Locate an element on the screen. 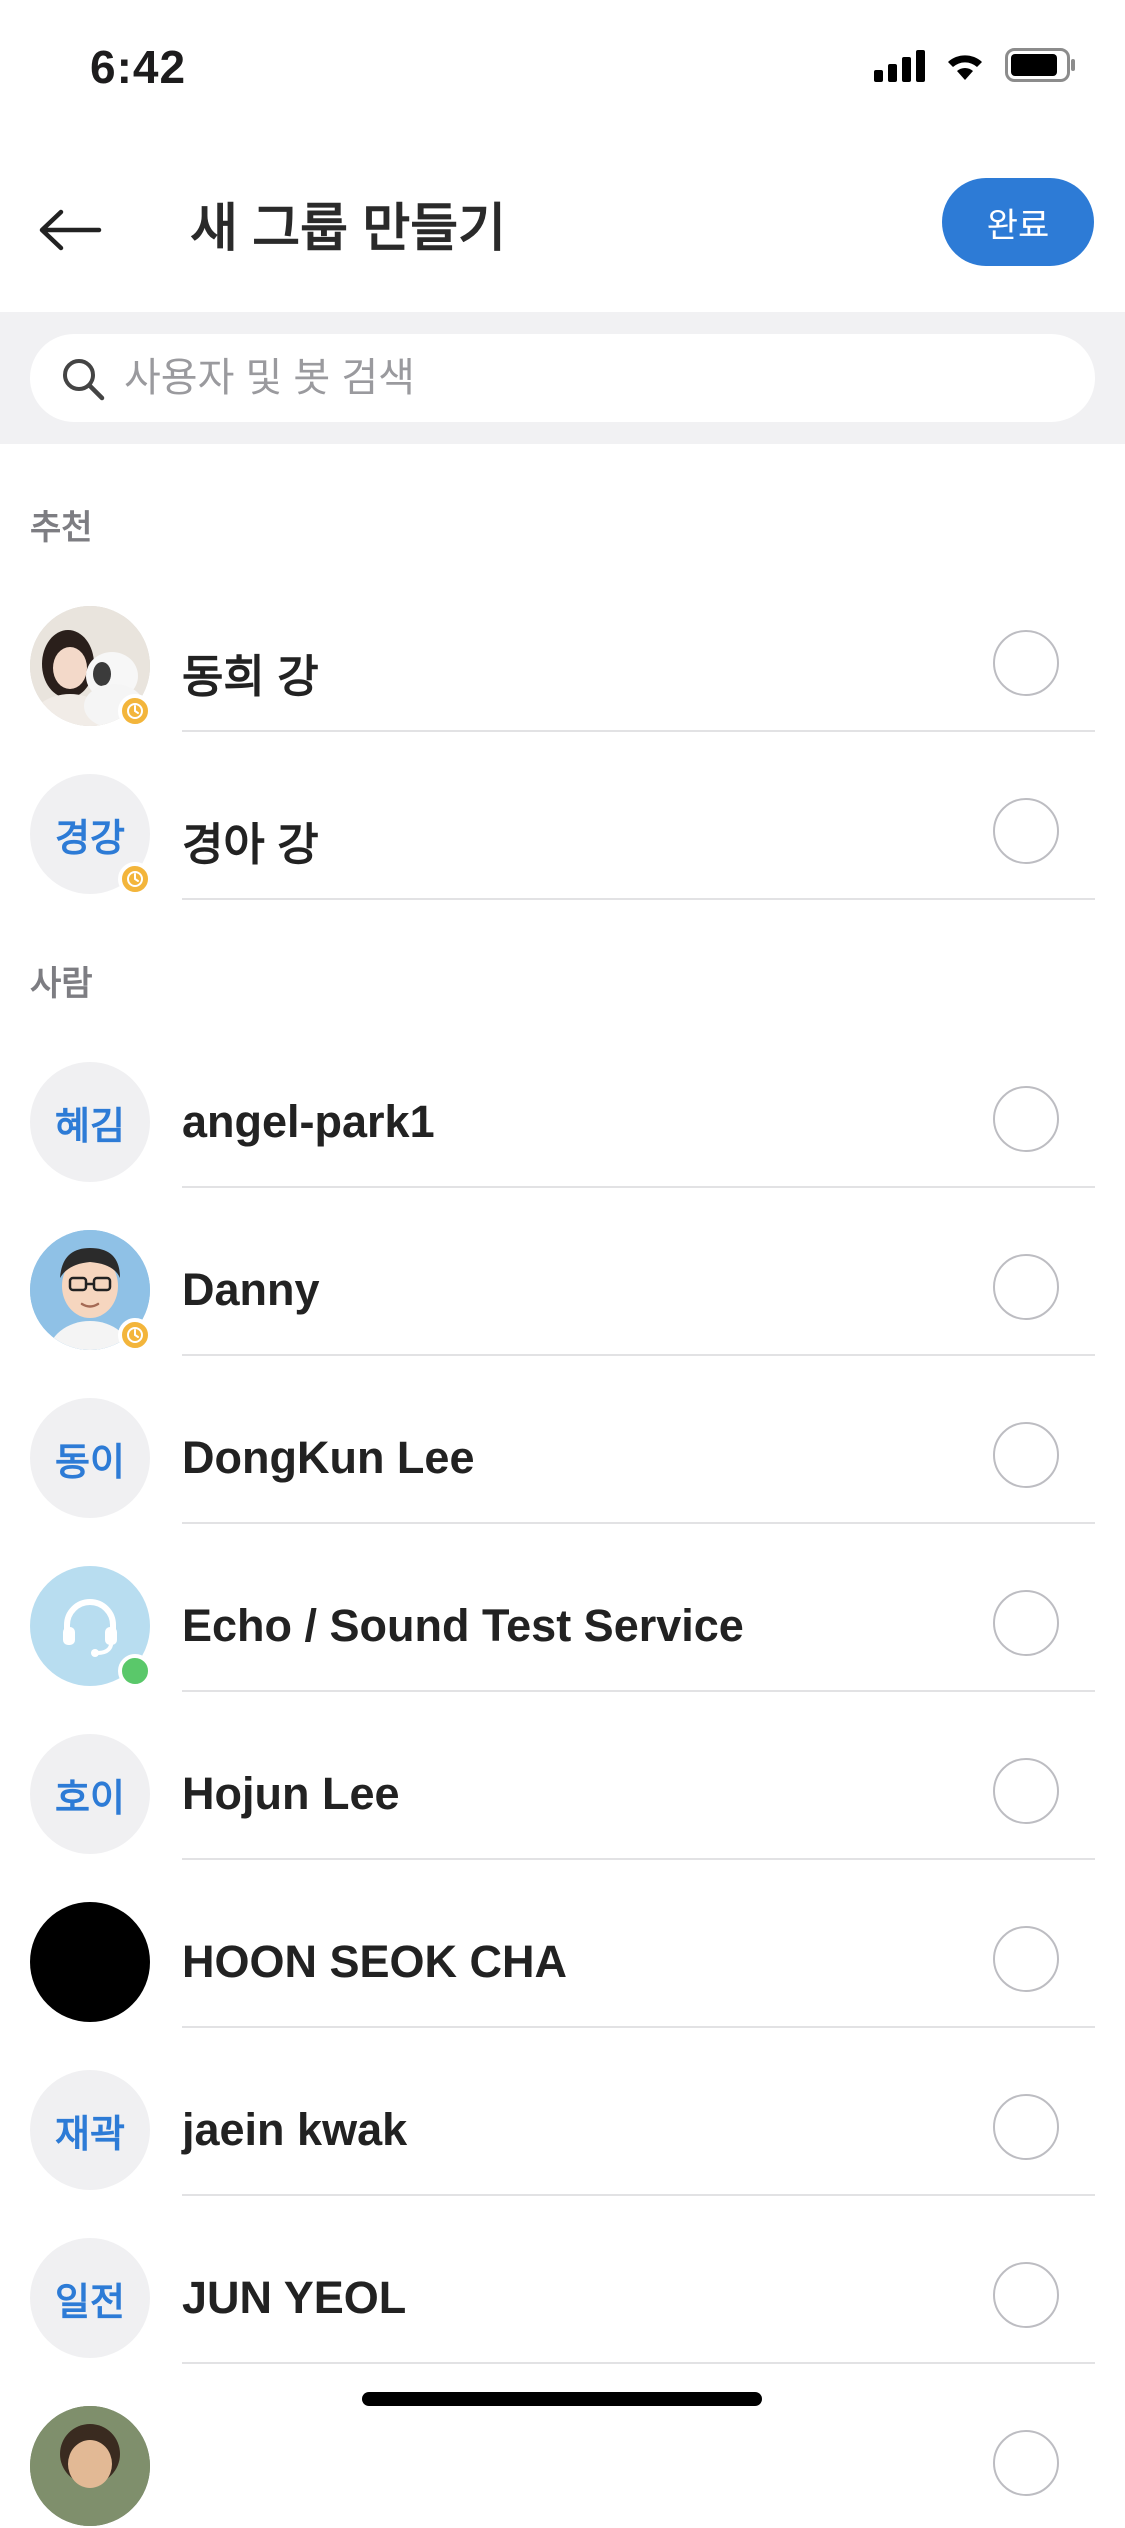 The height and width of the screenshot is (2528, 1125). list-item: 동희 강 is located at coordinates (562, 646).